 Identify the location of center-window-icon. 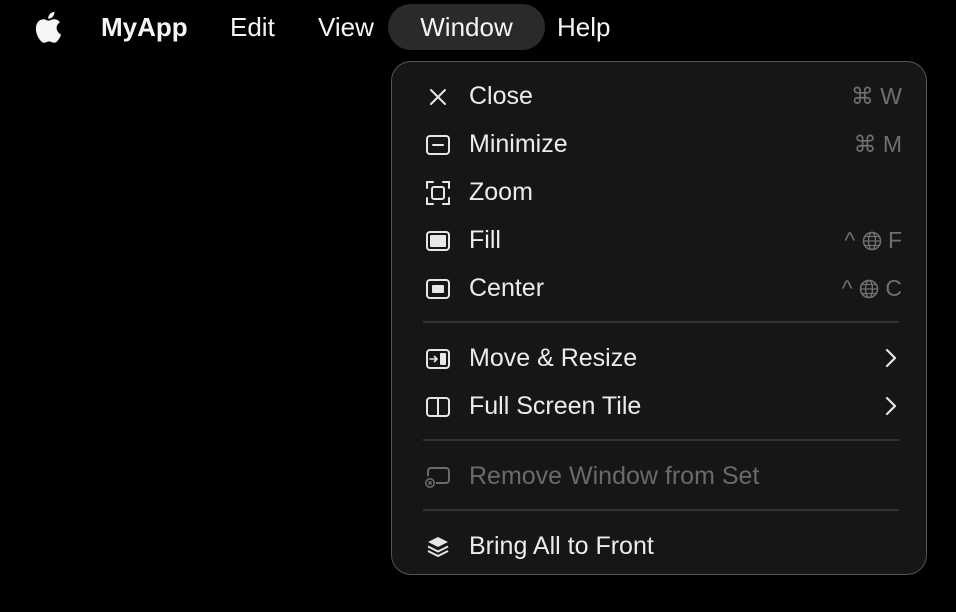
(438, 289).